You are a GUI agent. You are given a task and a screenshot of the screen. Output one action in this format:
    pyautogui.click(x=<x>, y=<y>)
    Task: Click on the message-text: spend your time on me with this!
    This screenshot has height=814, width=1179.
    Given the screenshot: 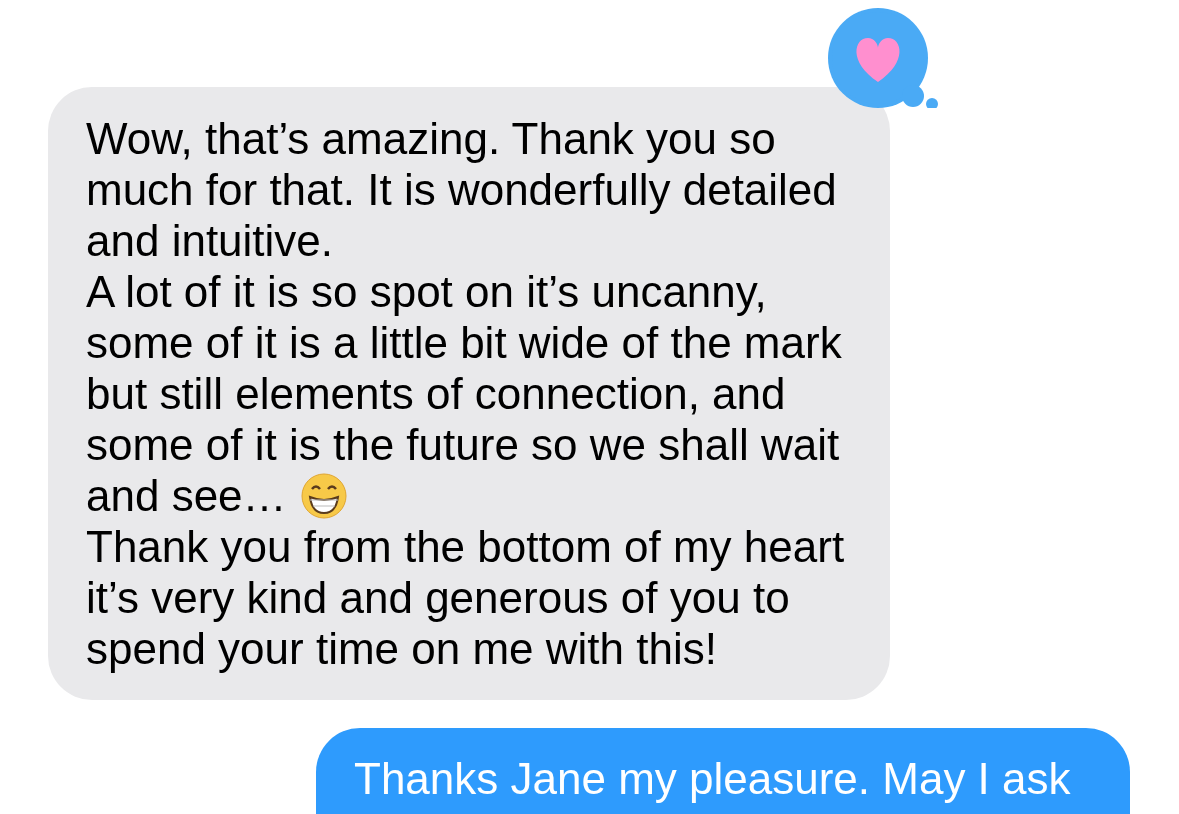 What is the action you would take?
    pyautogui.click(x=401, y=648)
    